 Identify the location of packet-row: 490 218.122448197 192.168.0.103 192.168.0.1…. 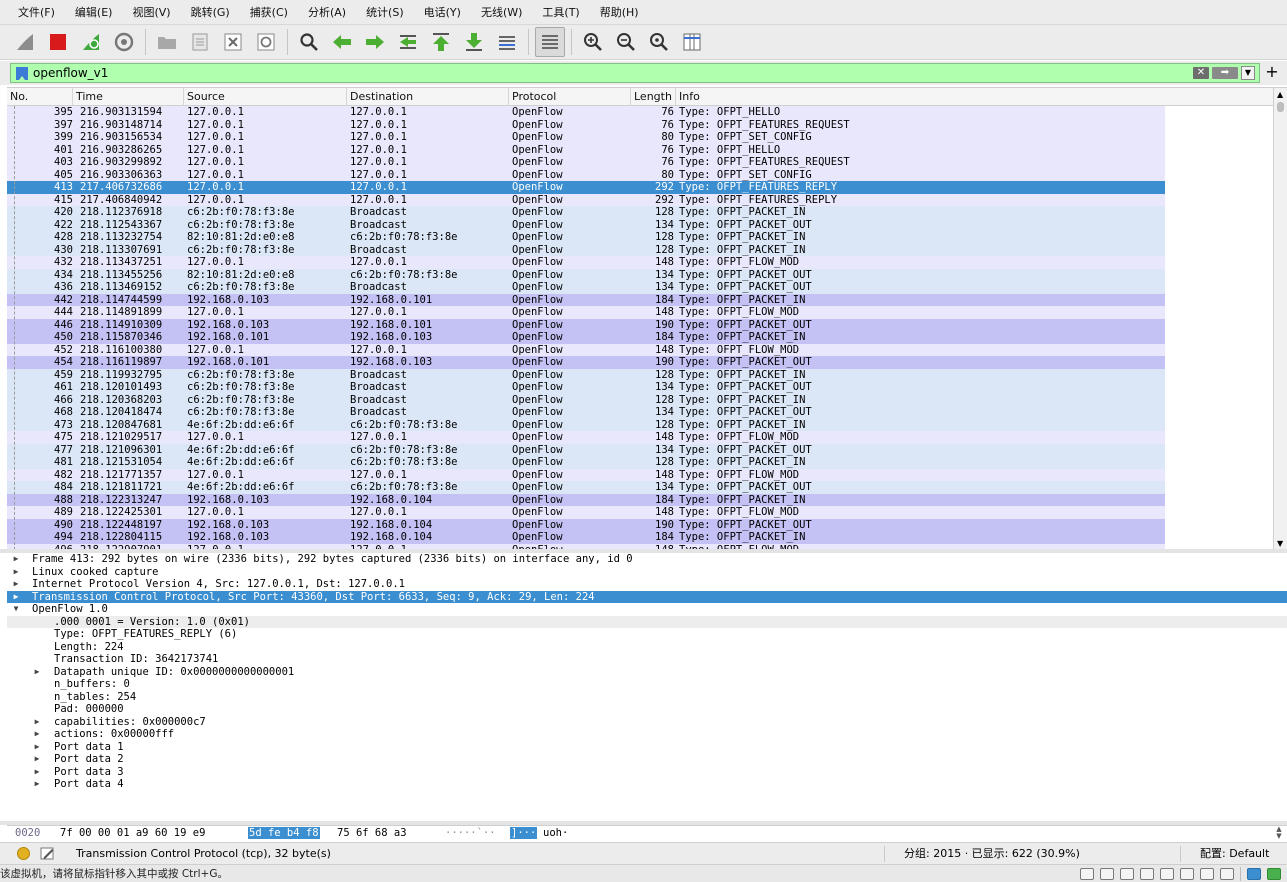
(586, 524).